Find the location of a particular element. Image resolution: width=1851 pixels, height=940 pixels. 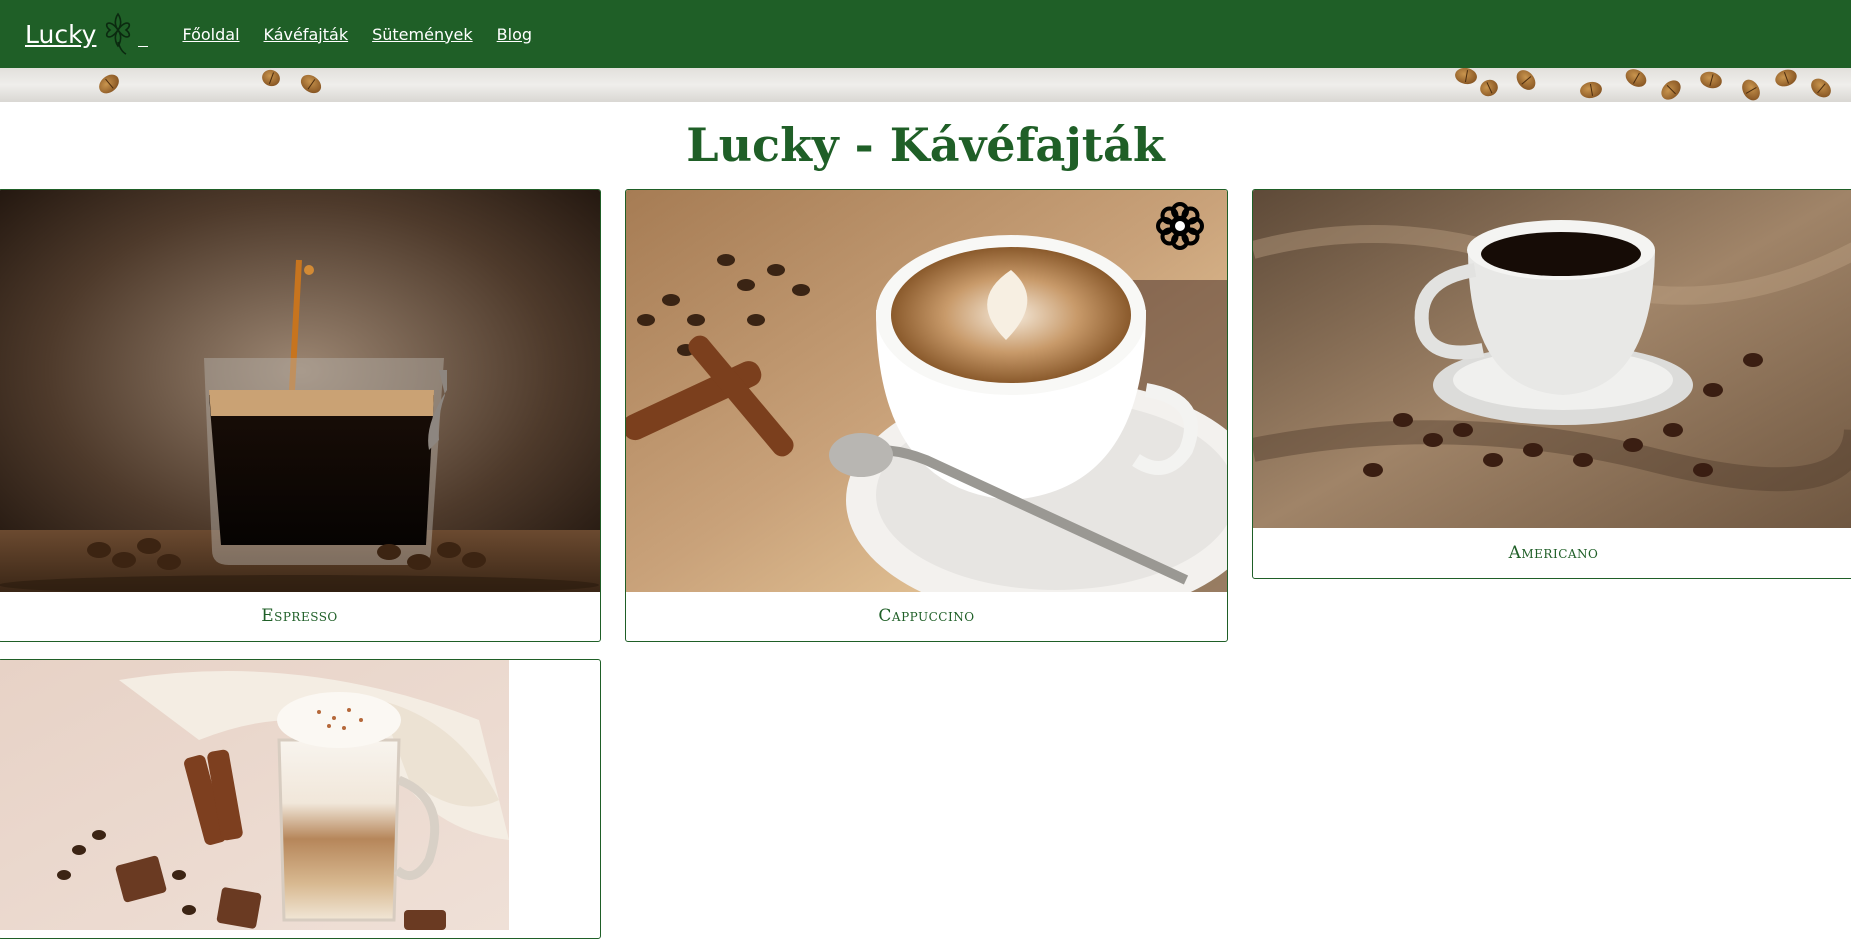

card-latte is located at coordinates (300, 798).